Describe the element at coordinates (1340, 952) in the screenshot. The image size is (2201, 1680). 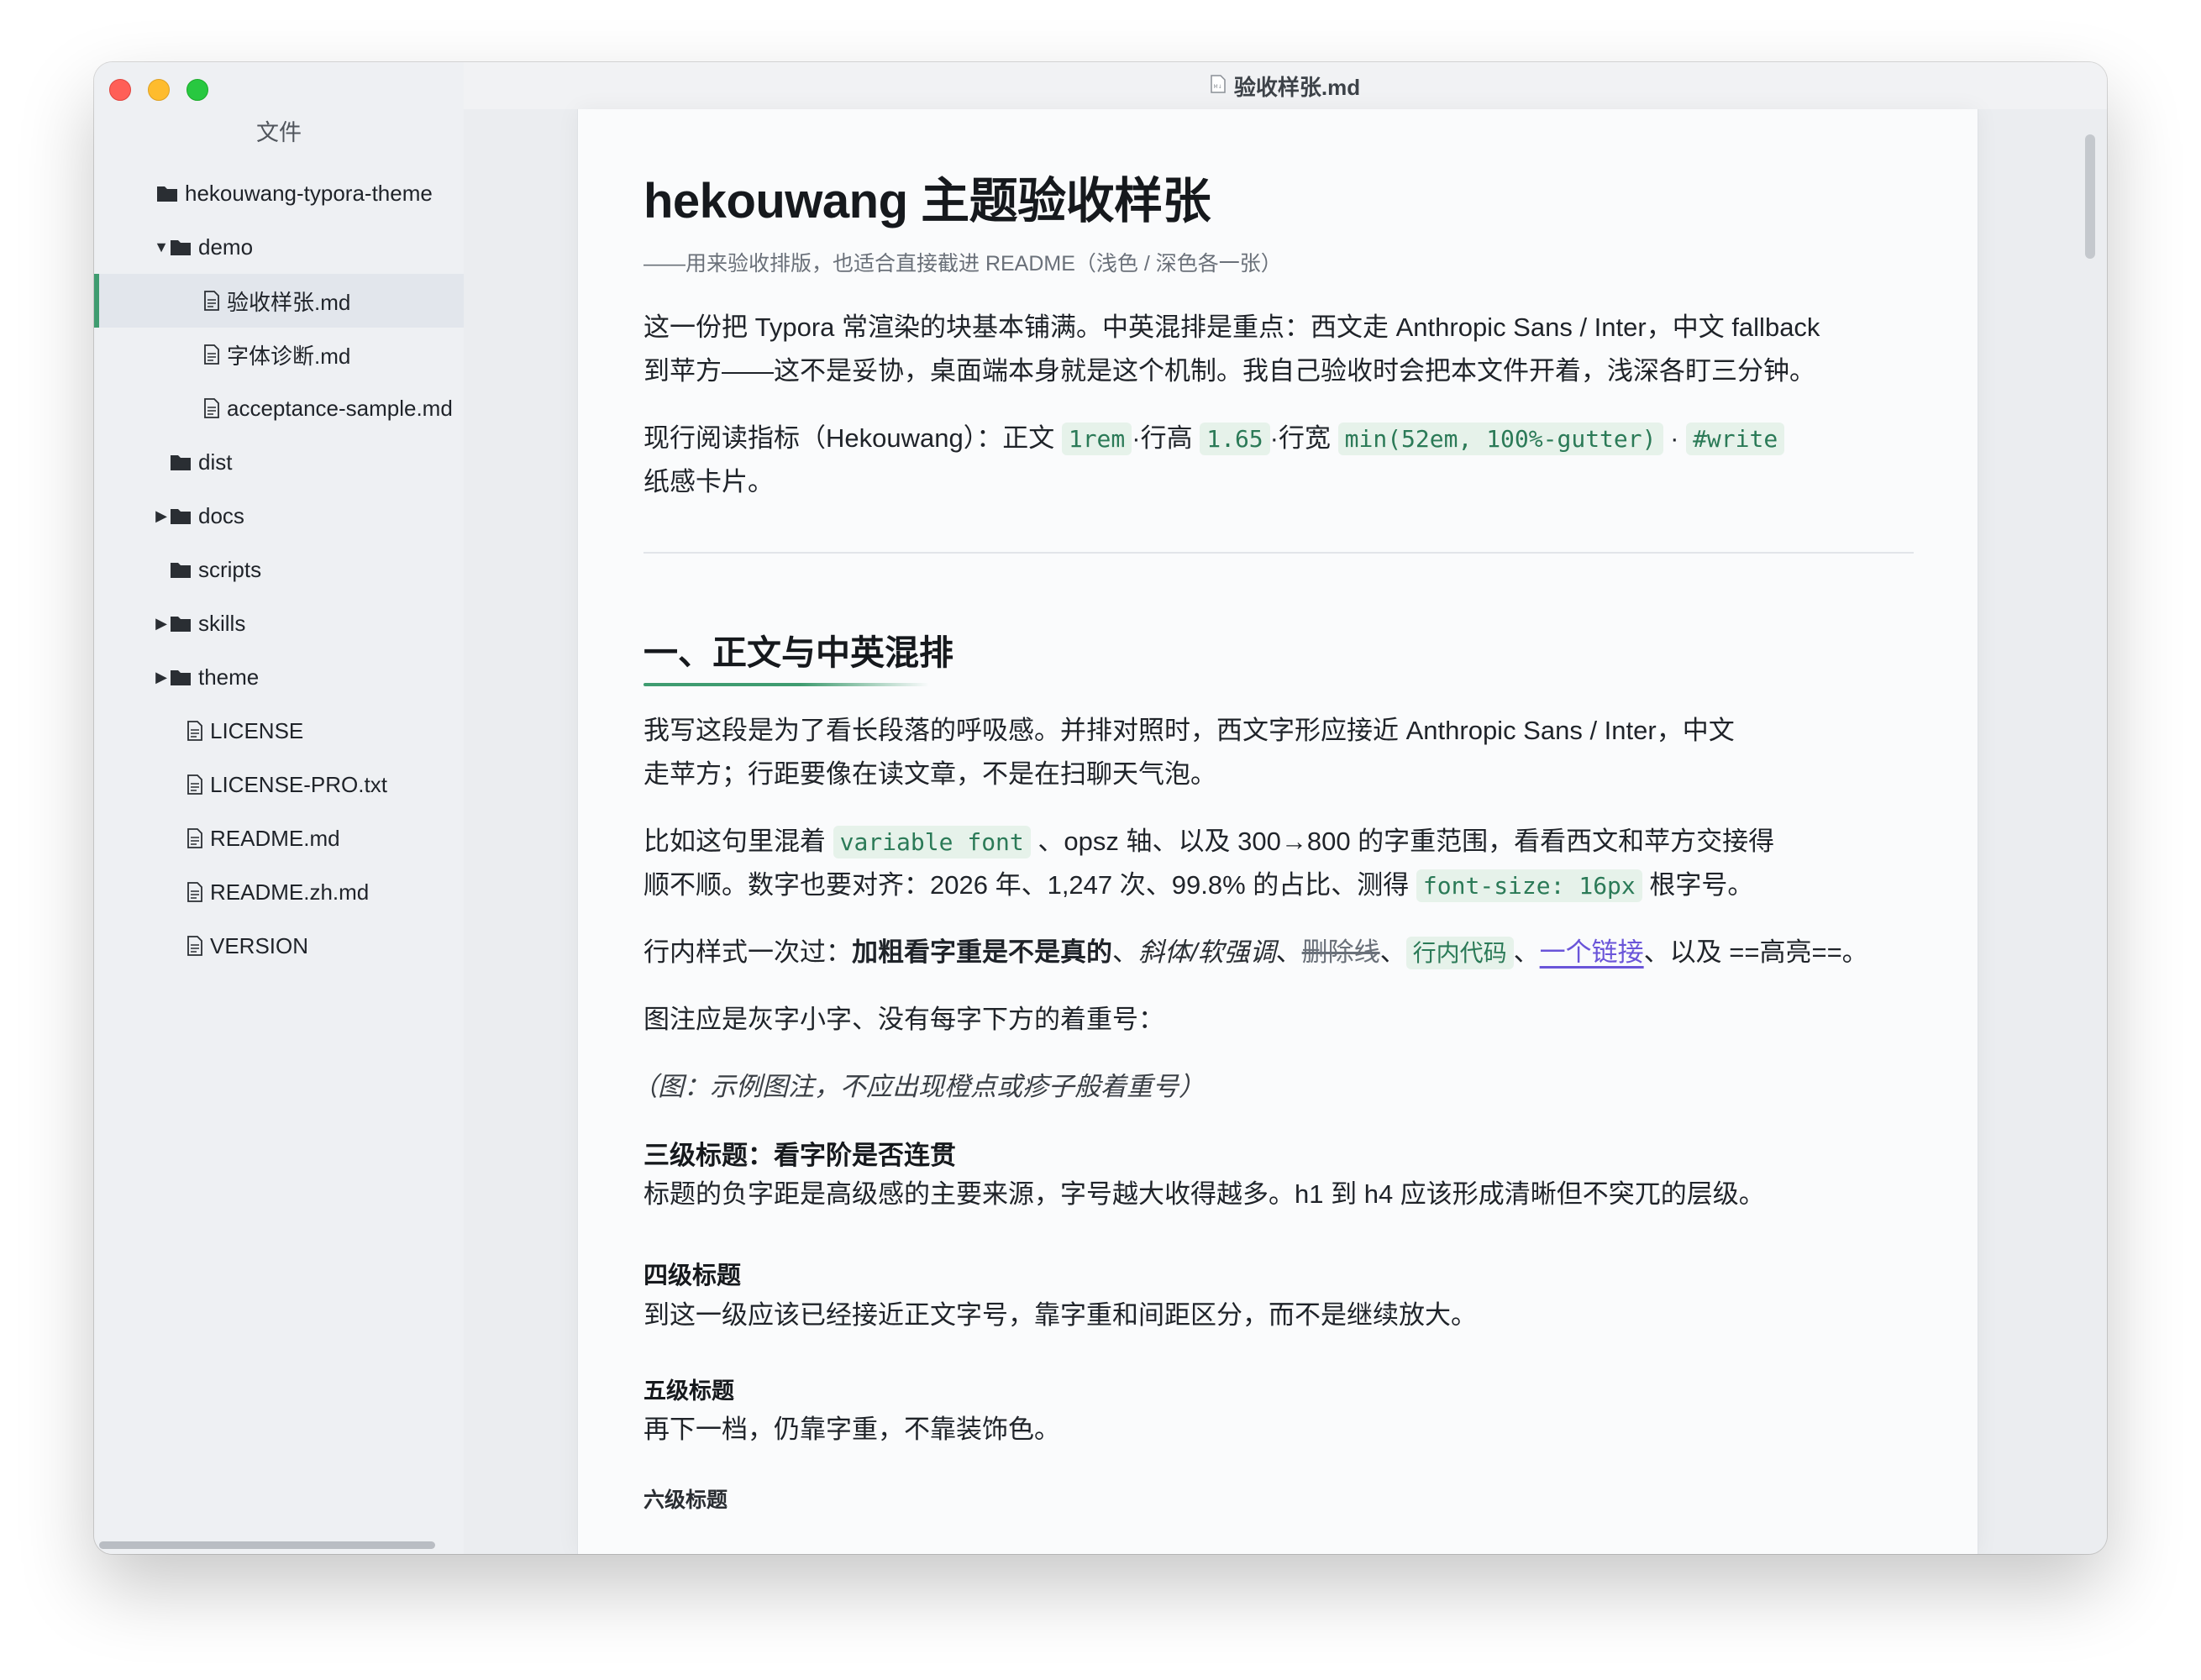
I see `strikethrough-text: 删除线` at that location.